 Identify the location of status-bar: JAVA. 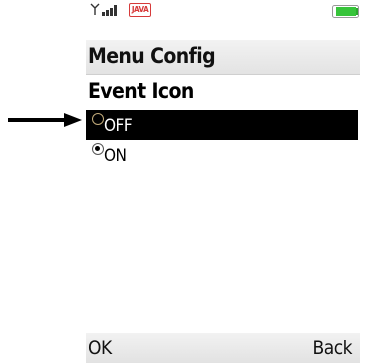
(223, 20).